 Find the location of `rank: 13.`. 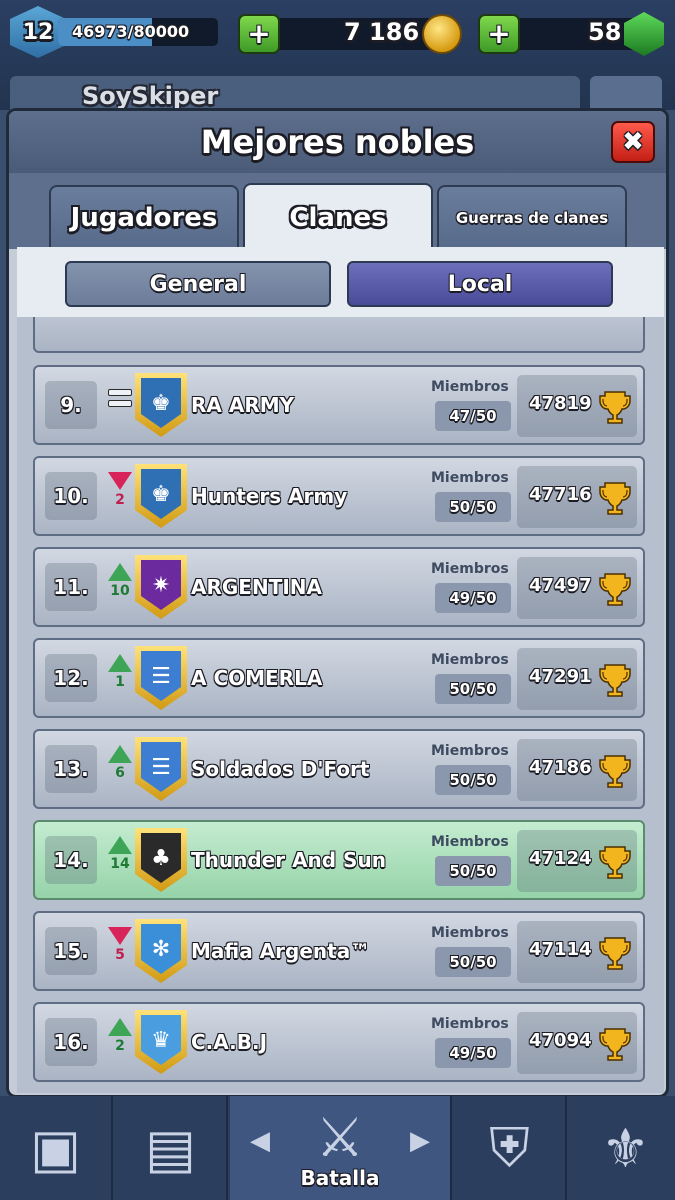

rank: 13. is located at coordinates (71, 769).